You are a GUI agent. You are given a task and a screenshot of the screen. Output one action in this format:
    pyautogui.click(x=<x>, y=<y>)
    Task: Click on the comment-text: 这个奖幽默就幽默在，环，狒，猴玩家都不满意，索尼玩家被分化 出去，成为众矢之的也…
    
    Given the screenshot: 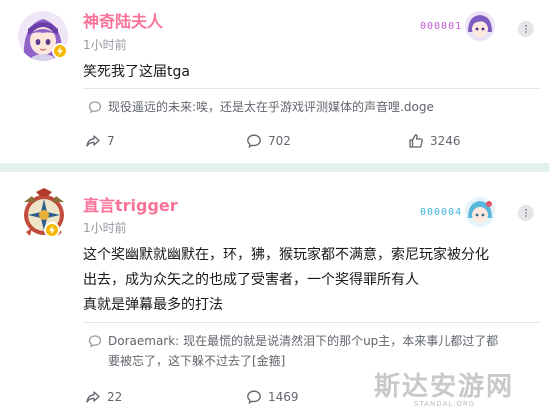 What is the action you would take?
    pyautogui.click(x=286, y=280)
    